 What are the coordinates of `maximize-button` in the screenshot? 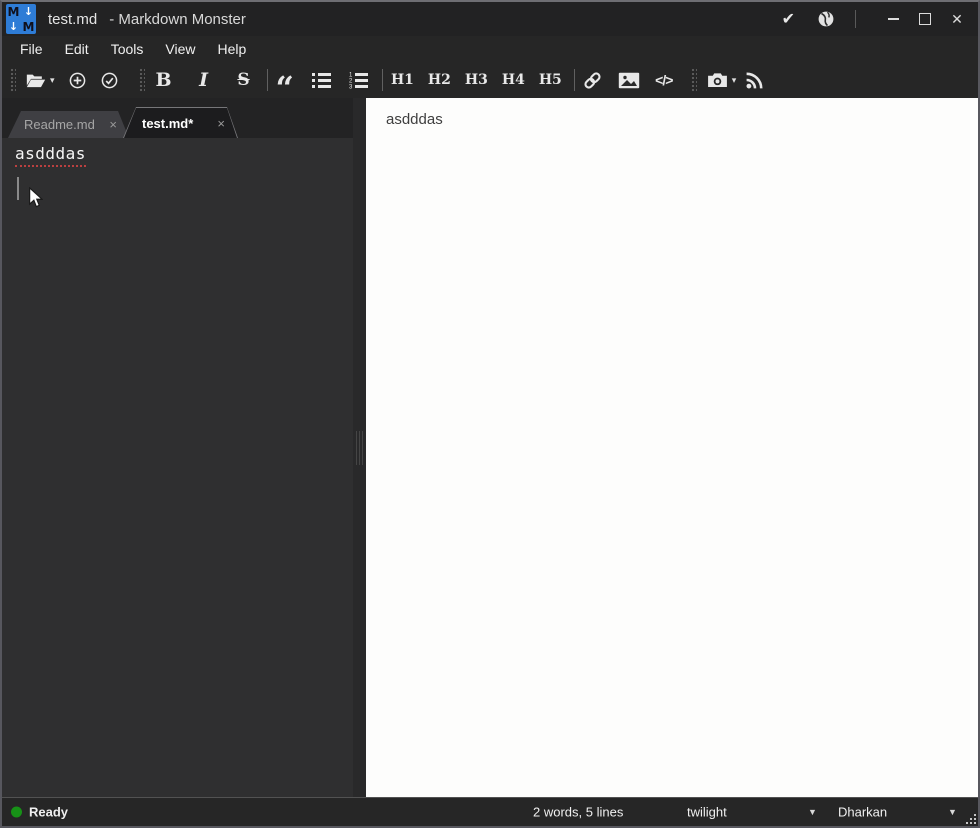 It's located at (925, 19).